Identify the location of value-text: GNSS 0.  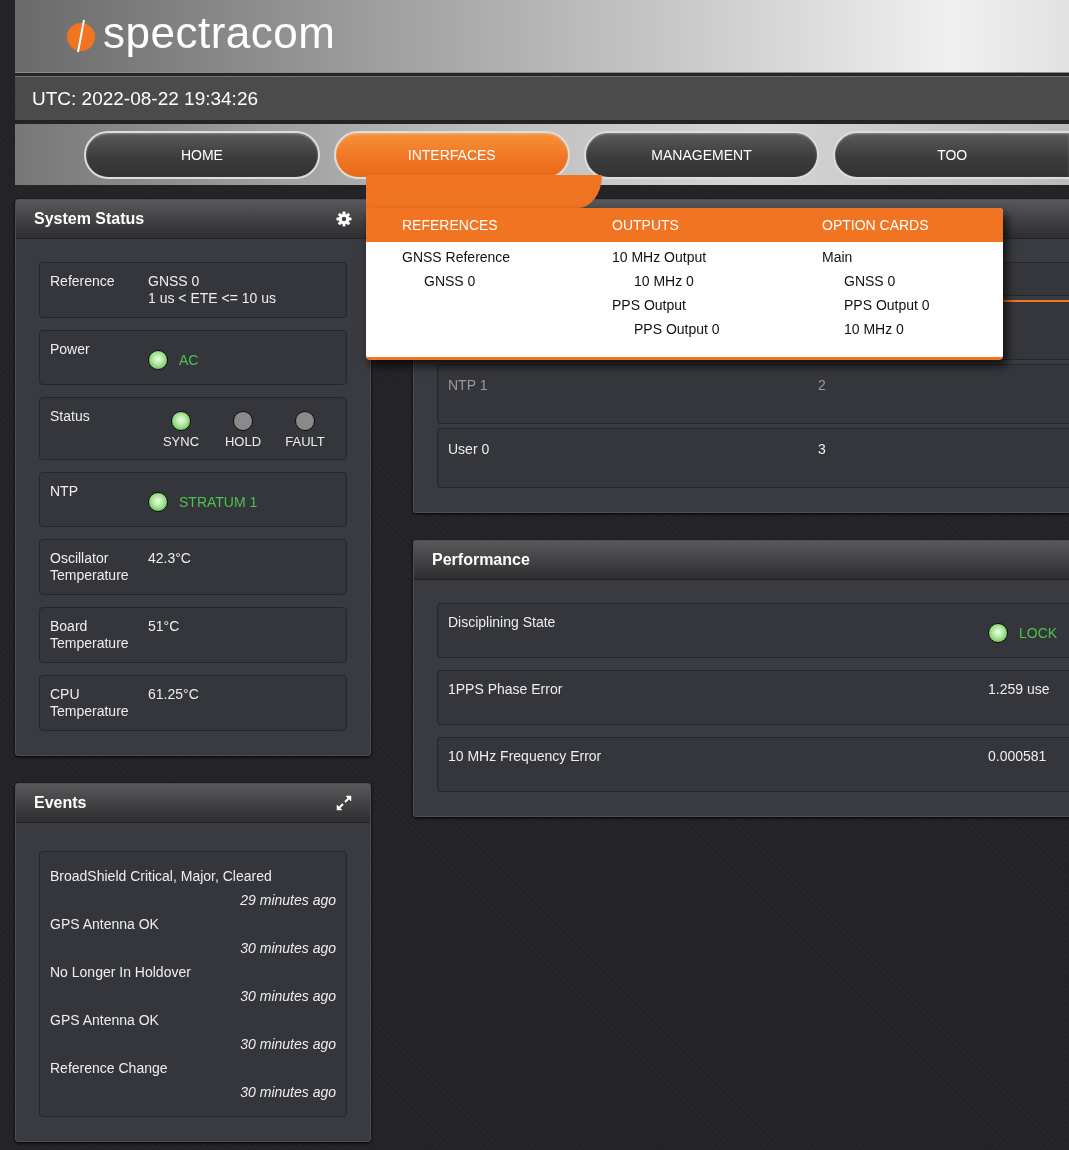
(174, 281).